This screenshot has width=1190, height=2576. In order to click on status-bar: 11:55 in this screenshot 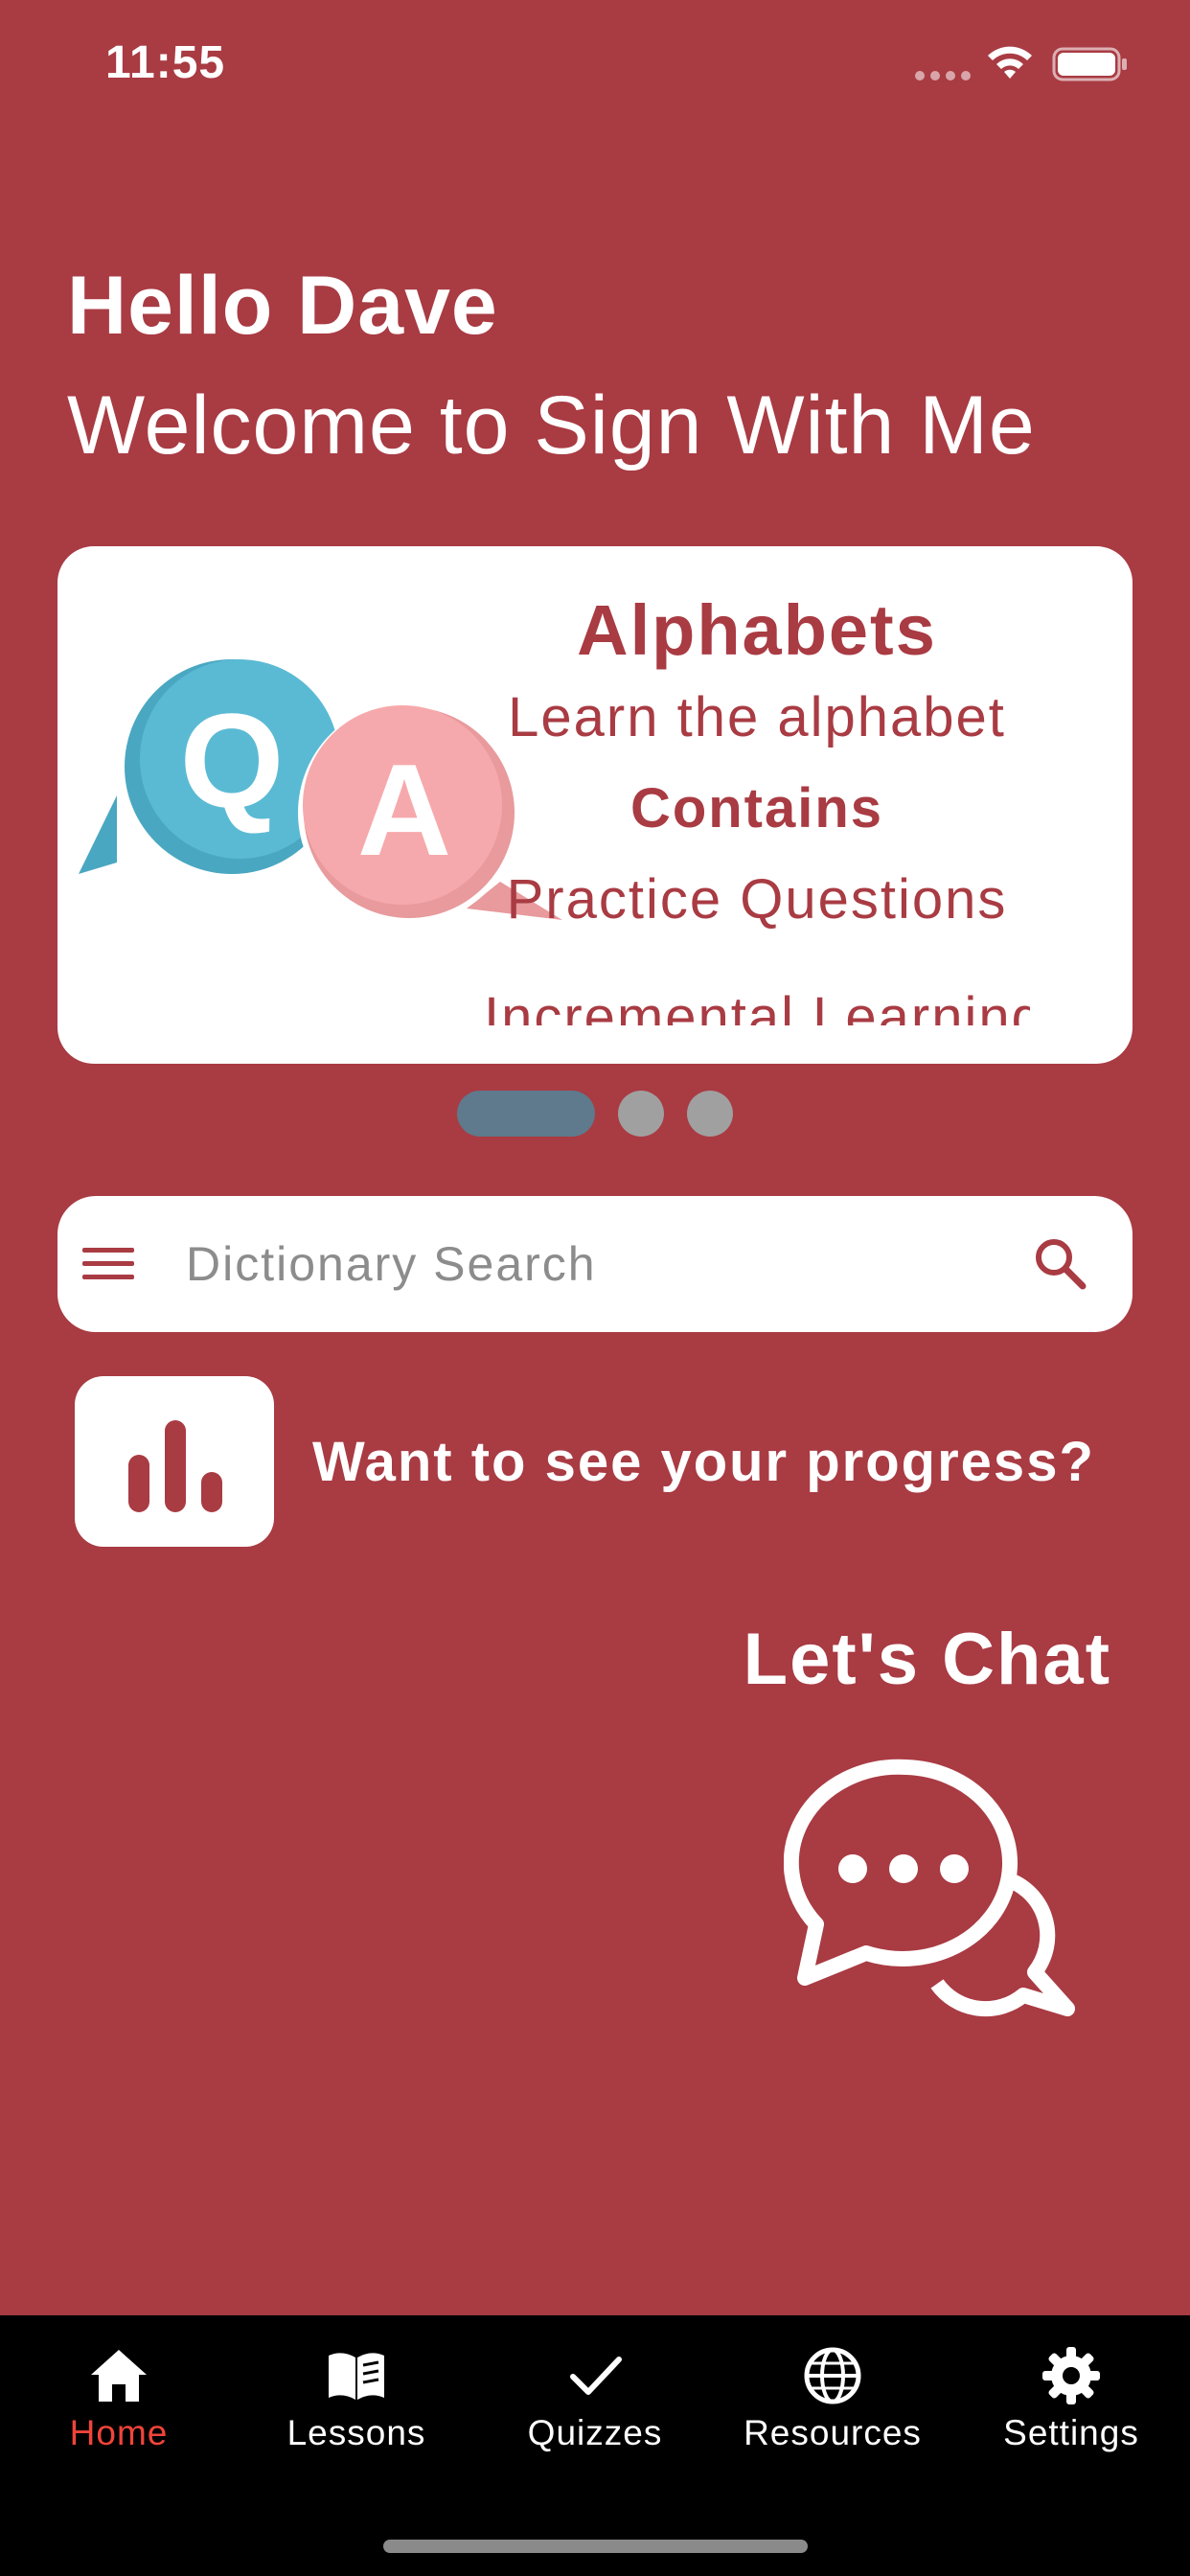, I will do `click(595, 63)`.